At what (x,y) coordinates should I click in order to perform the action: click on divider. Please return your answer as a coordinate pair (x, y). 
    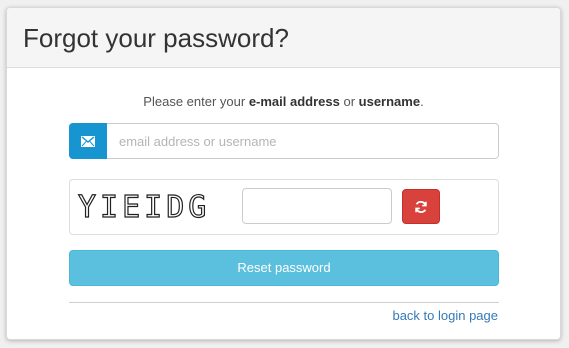
    Looking at the image, I should click on (284, 302).